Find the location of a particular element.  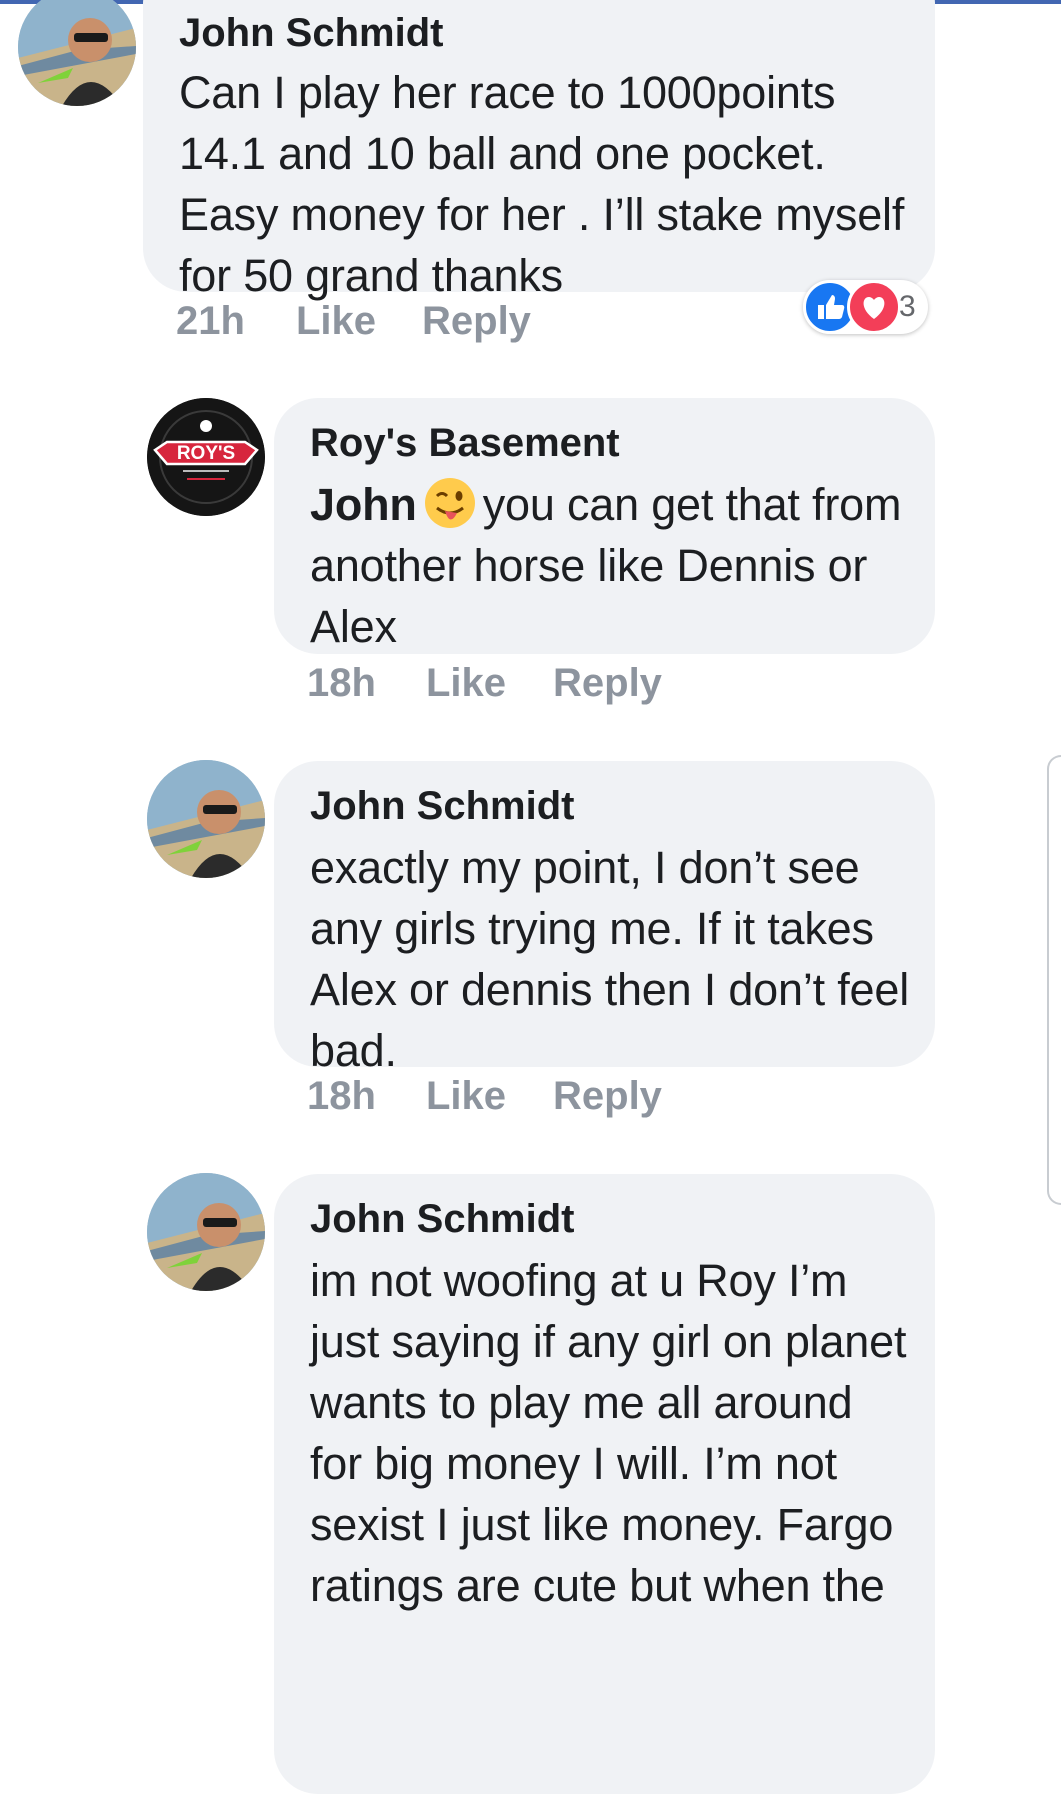

scrollbar is located at coordinates (1054, 980).